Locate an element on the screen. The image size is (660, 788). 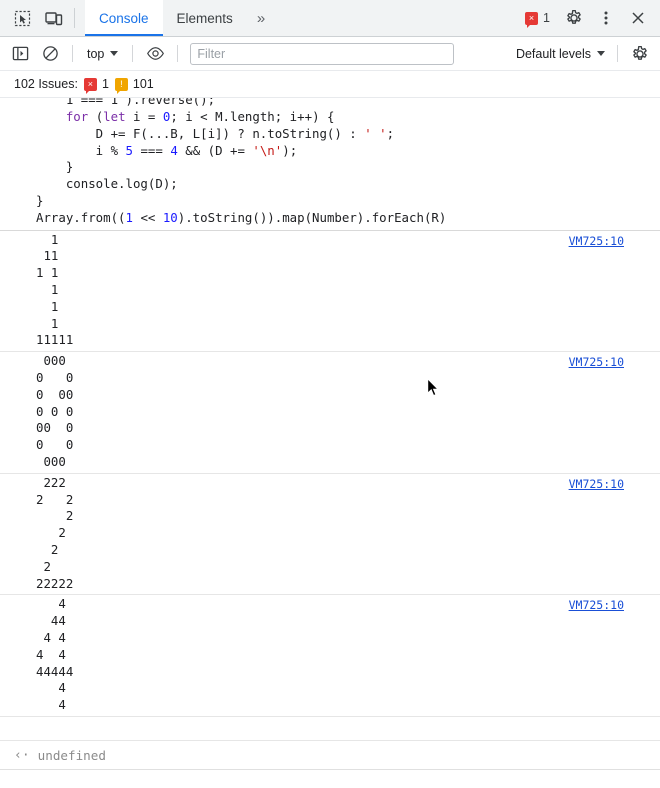
code-line-clipped-text: 1 === 1 ).reverse(); is located at coordinates (126, 103).